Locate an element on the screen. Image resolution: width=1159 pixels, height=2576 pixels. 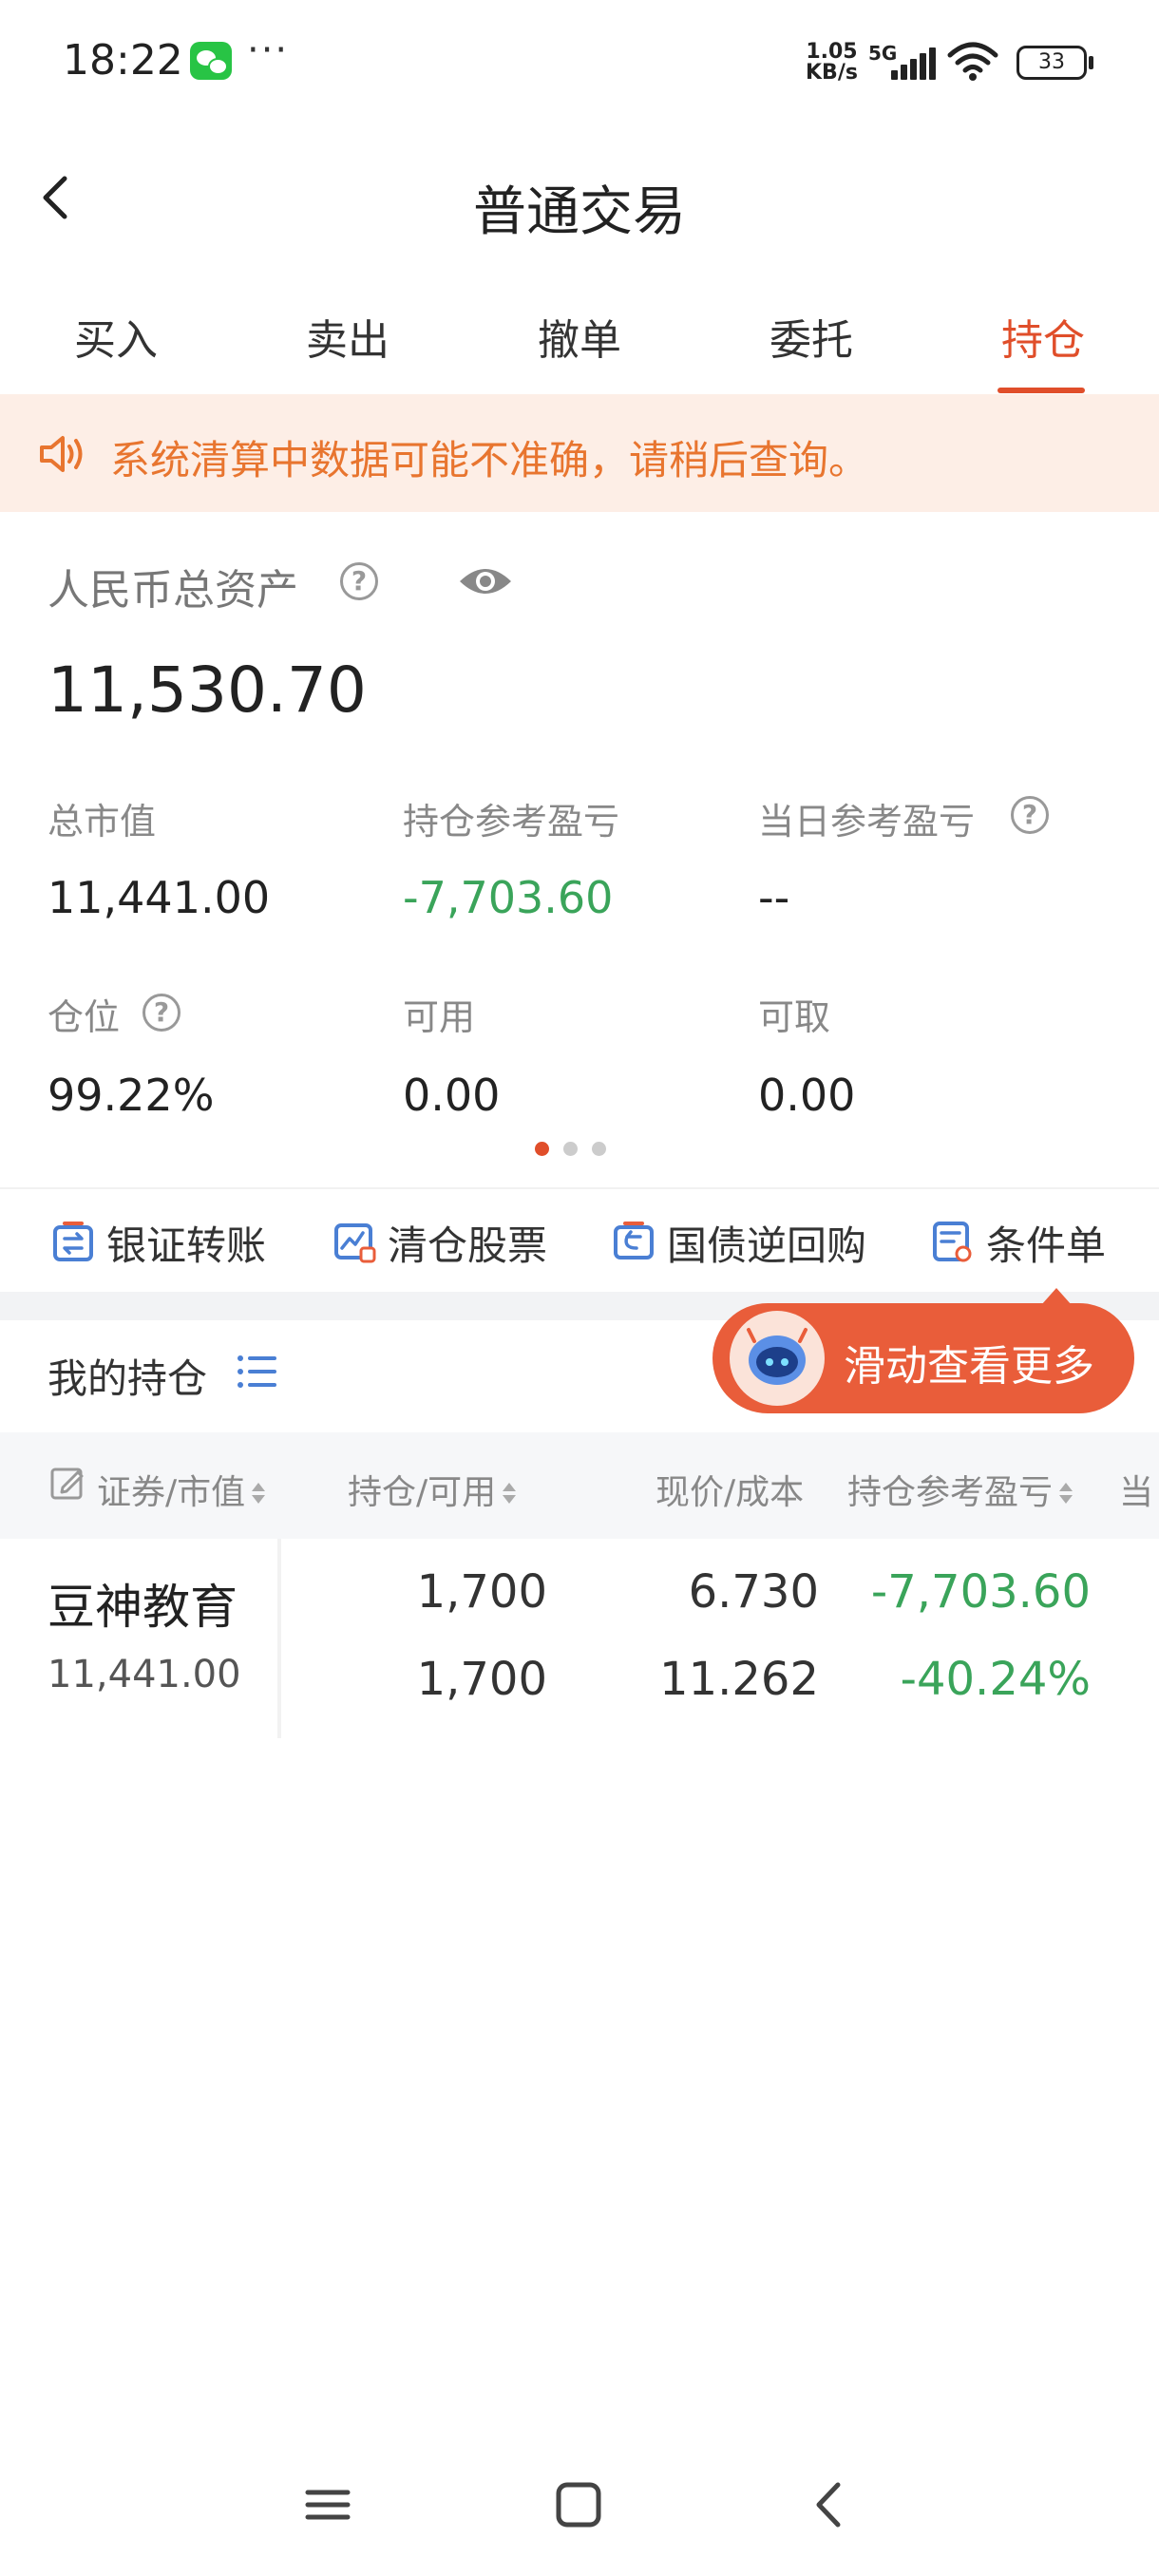
stock-name: 豆神教育 is located at coordinates (143, 1607).